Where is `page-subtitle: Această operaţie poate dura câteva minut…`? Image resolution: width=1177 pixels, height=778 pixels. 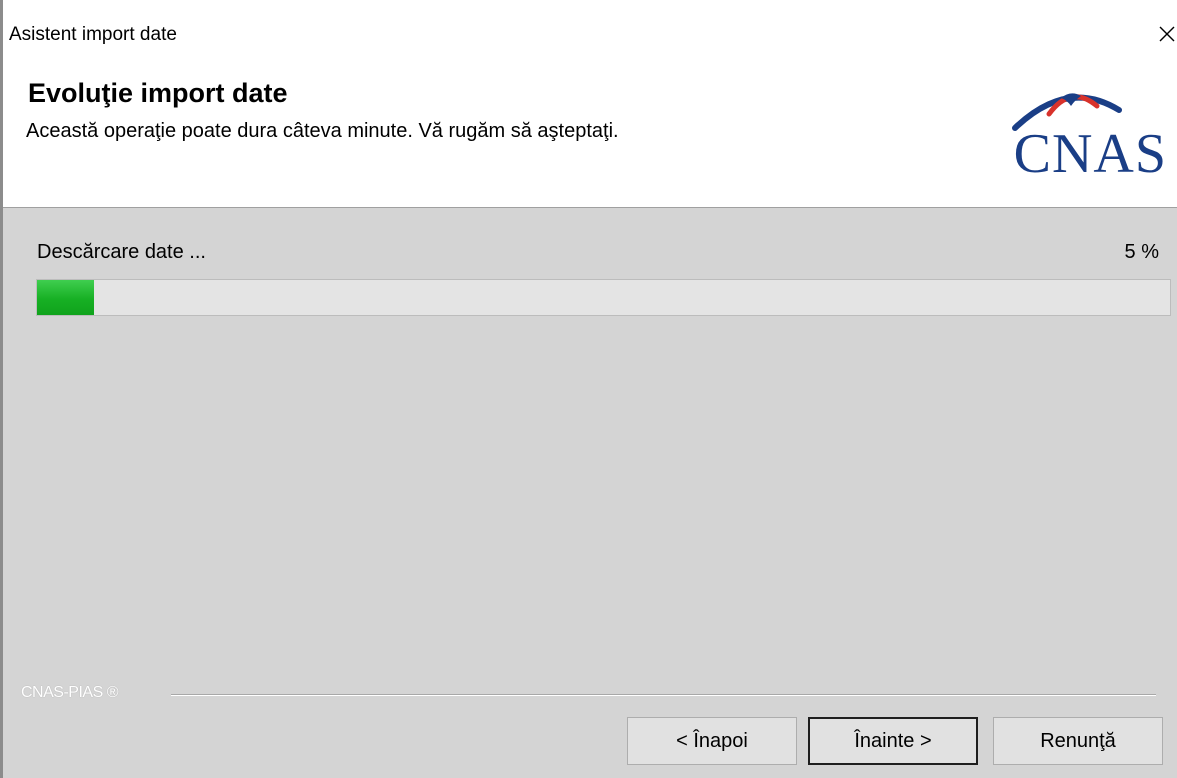
page-subtitle: Această operaţie poate dura câteva minut… is located at coordinates (322, 131).